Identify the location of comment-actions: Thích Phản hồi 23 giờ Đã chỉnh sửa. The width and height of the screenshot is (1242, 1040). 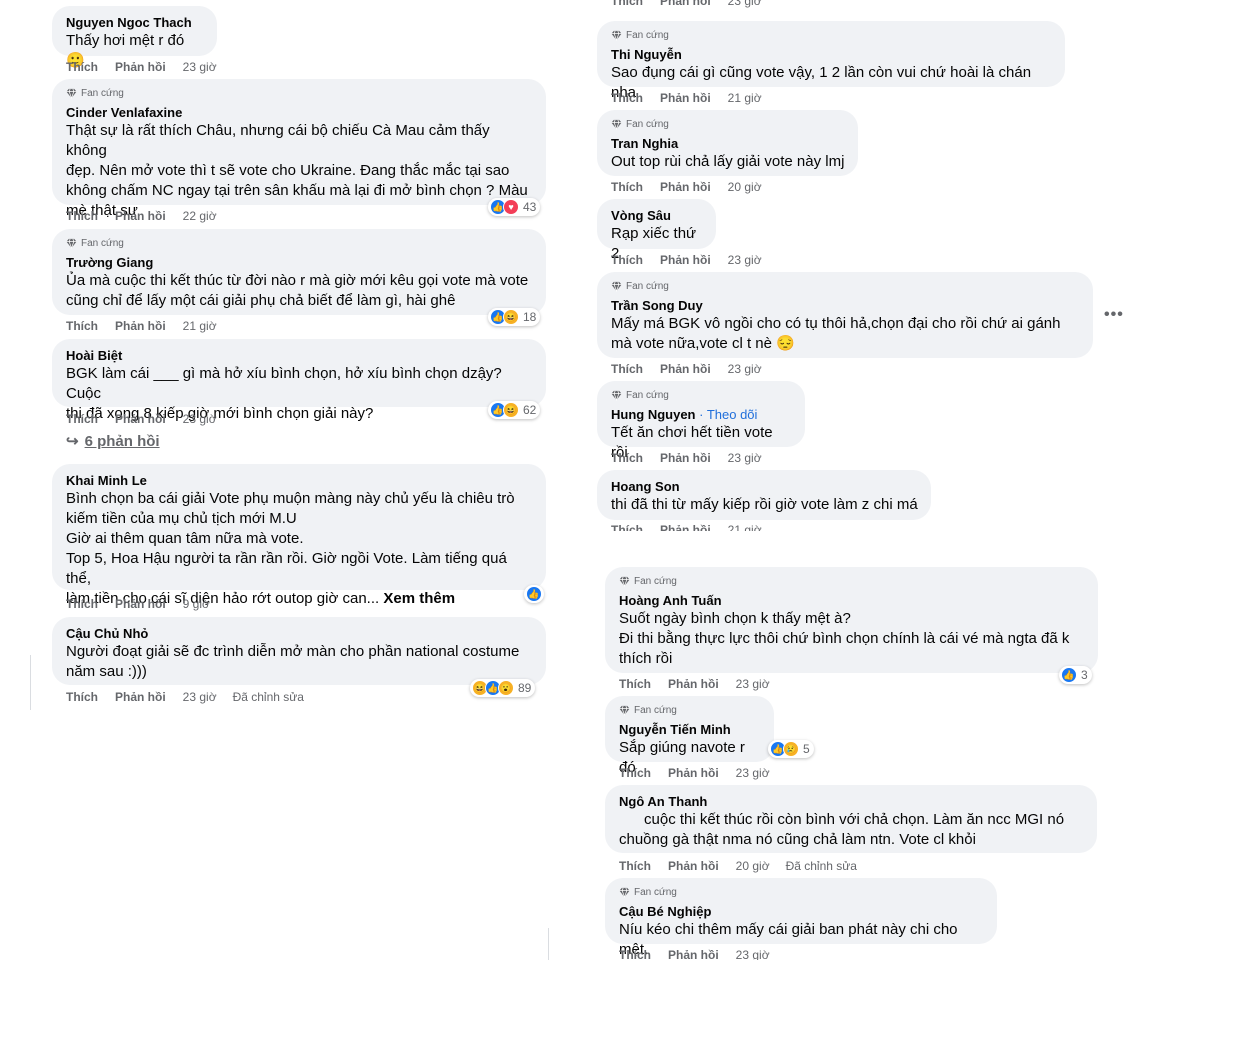
(185, 697).